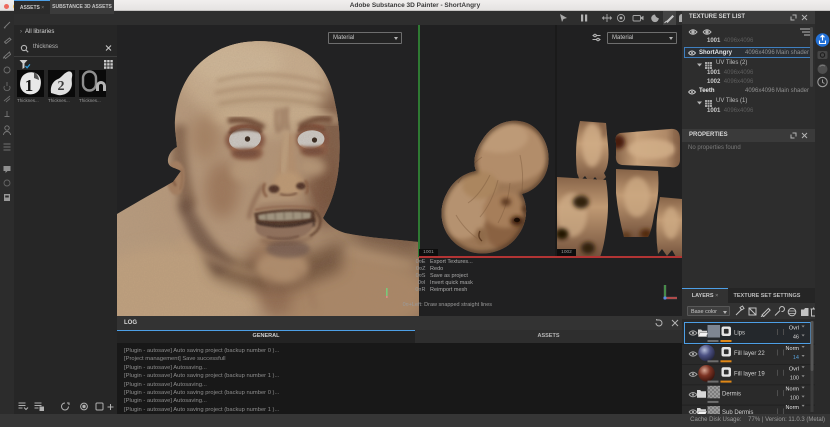 The image size is (830, 427). I want to click on svg-text: 1, so click(29, 85).